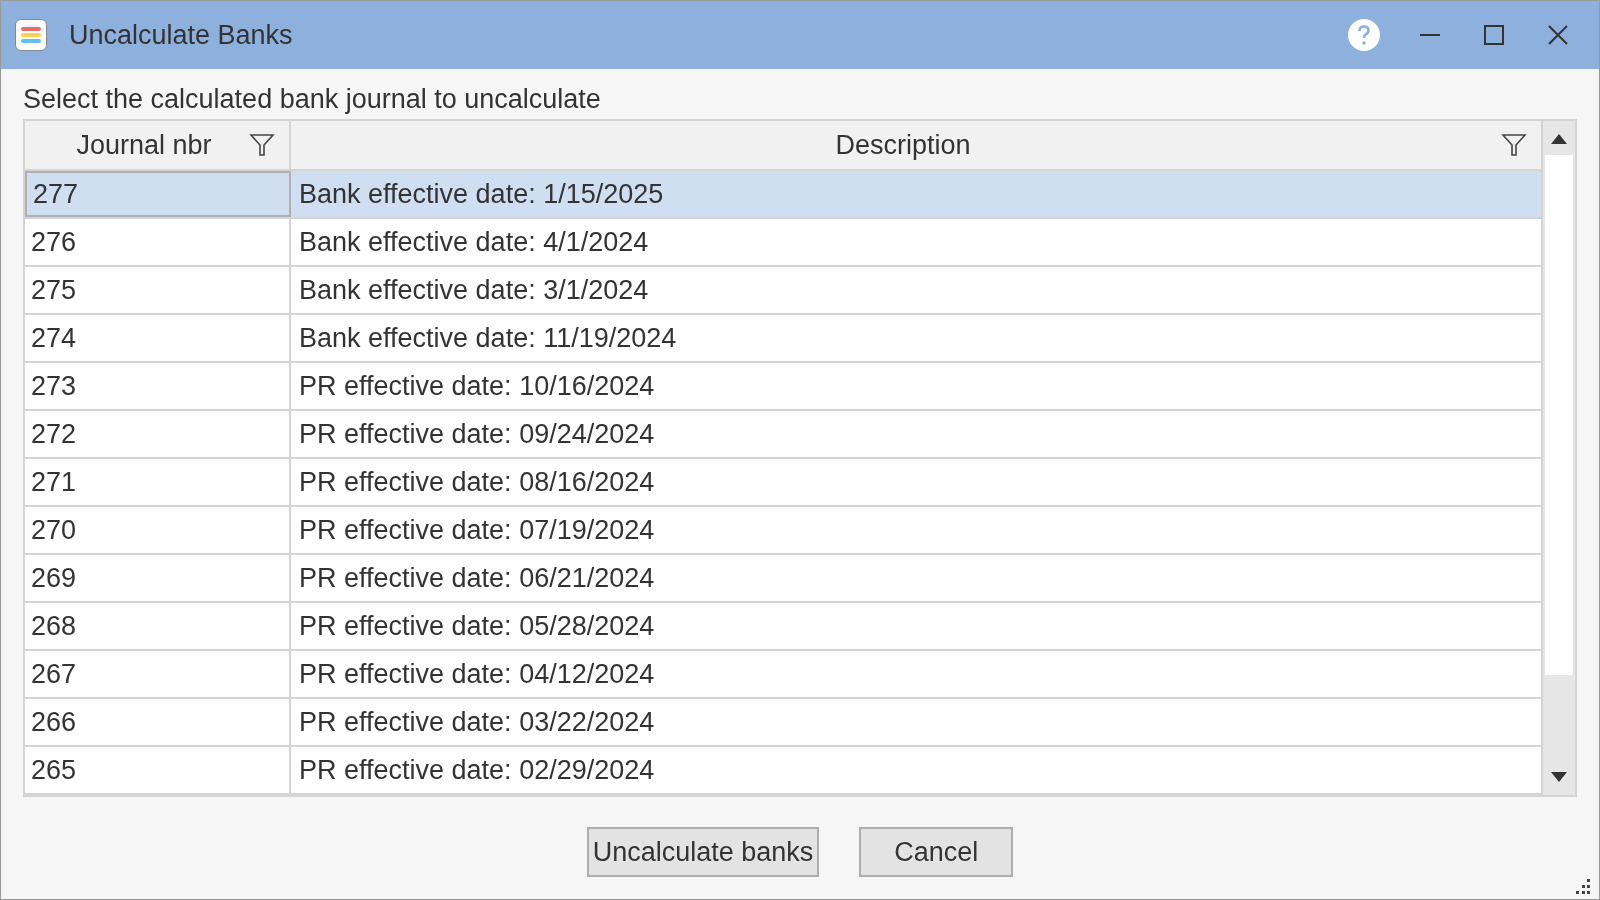  What do you see at coordinates (1583, 887) in the screenshot?
I see `resize-grip-icon` at bounding box center [1583, 887].